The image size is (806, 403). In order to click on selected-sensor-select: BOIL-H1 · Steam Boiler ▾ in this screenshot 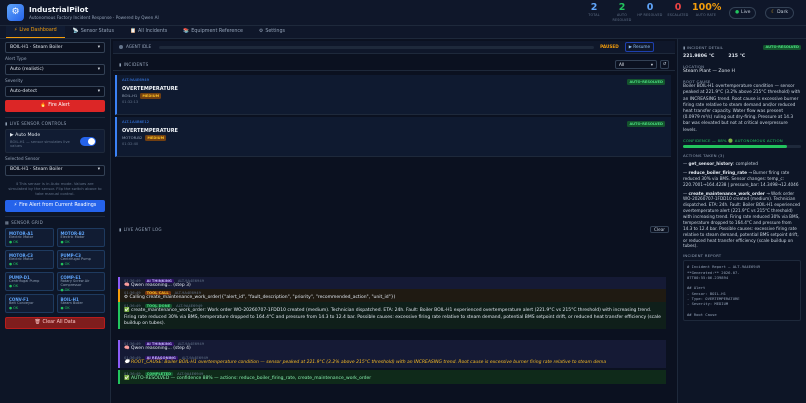, I will do `click(55, 170)`.